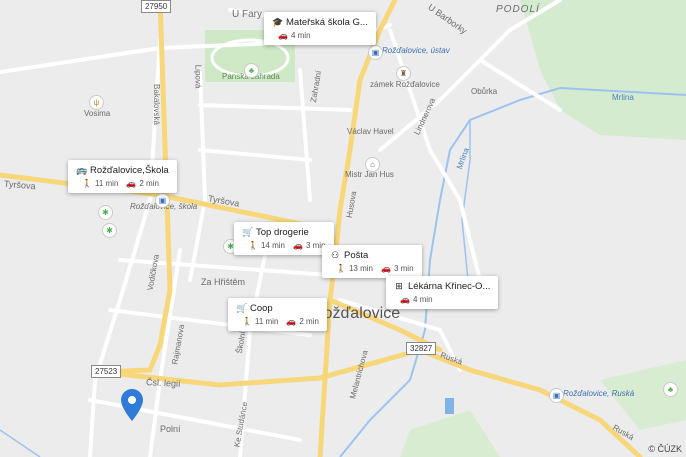  I want to click on sports-icon: ✱, so click(105, 212).